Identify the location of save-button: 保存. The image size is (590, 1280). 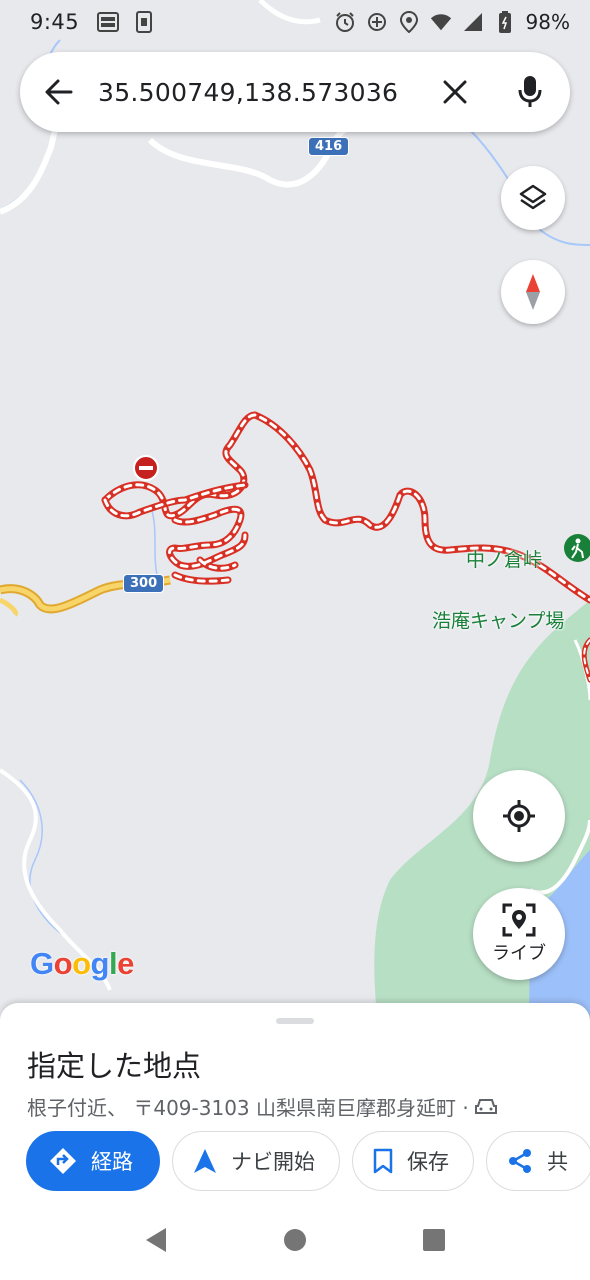
(413, 1161).